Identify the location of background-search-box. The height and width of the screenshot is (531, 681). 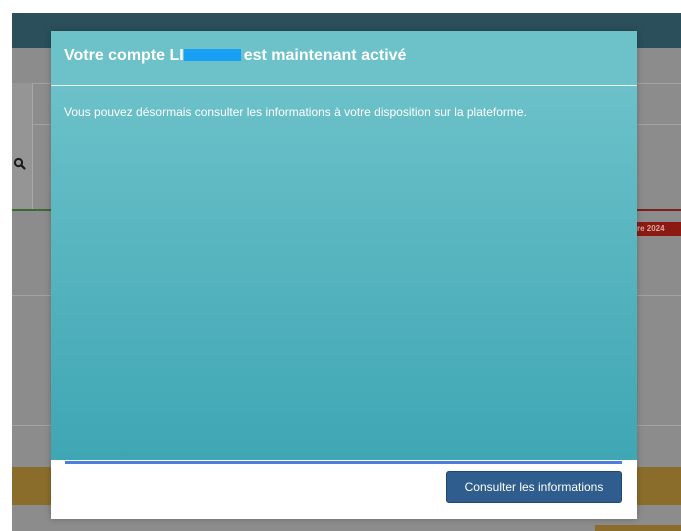
(22, 147).